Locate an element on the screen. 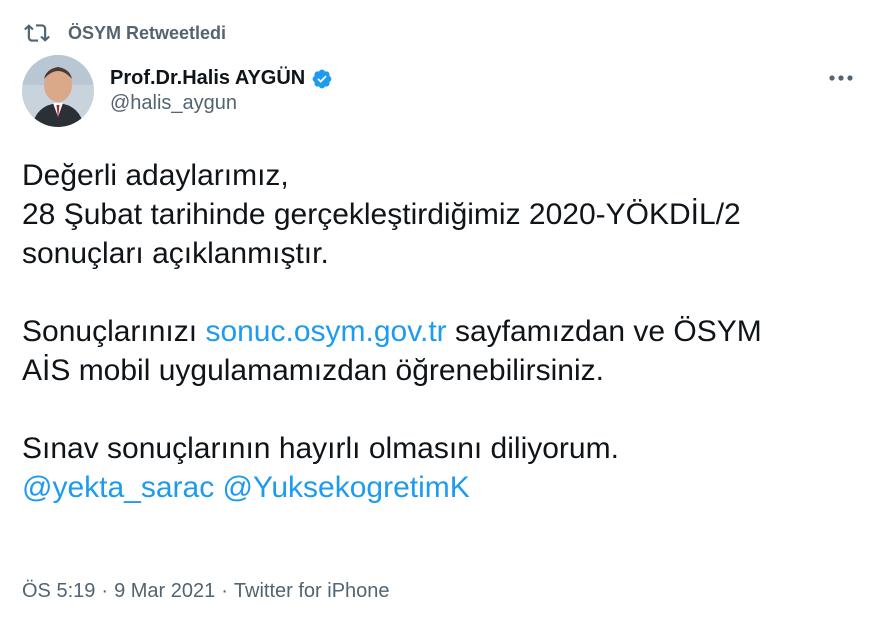  tweet-text-segment: Sonuçlarınızı is located at coordinates (114, 331).